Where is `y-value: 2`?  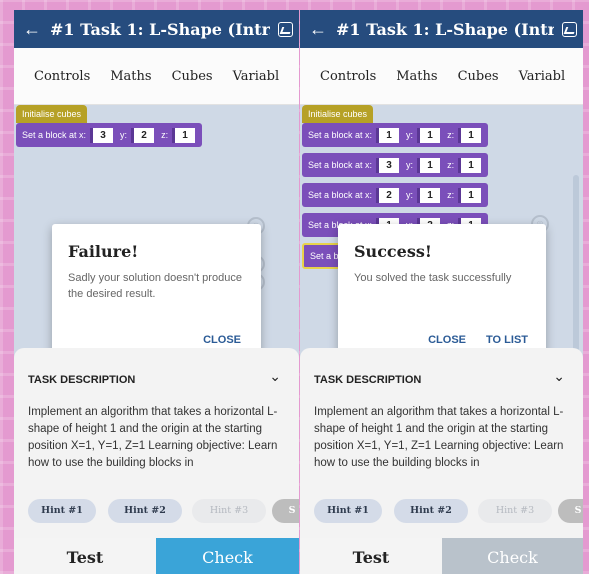
y-value: 2 is located at coordinates (143, 135).